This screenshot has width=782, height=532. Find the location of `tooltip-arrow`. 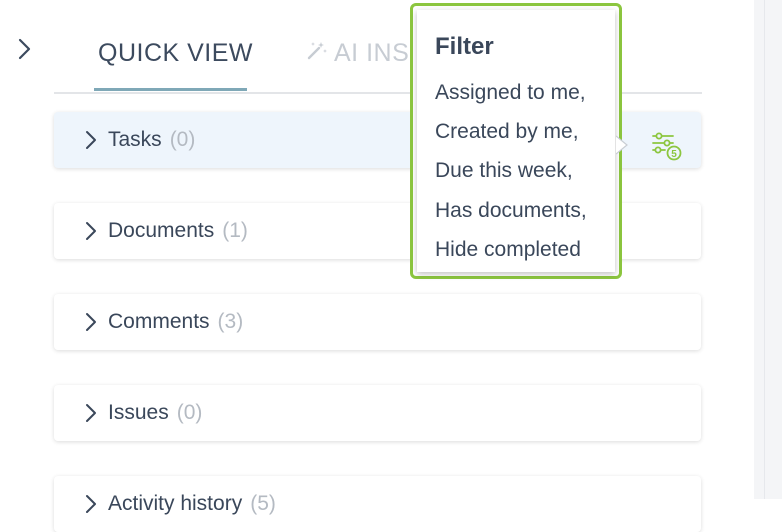

tooltip-arrow is located at coordinates (622, 145).